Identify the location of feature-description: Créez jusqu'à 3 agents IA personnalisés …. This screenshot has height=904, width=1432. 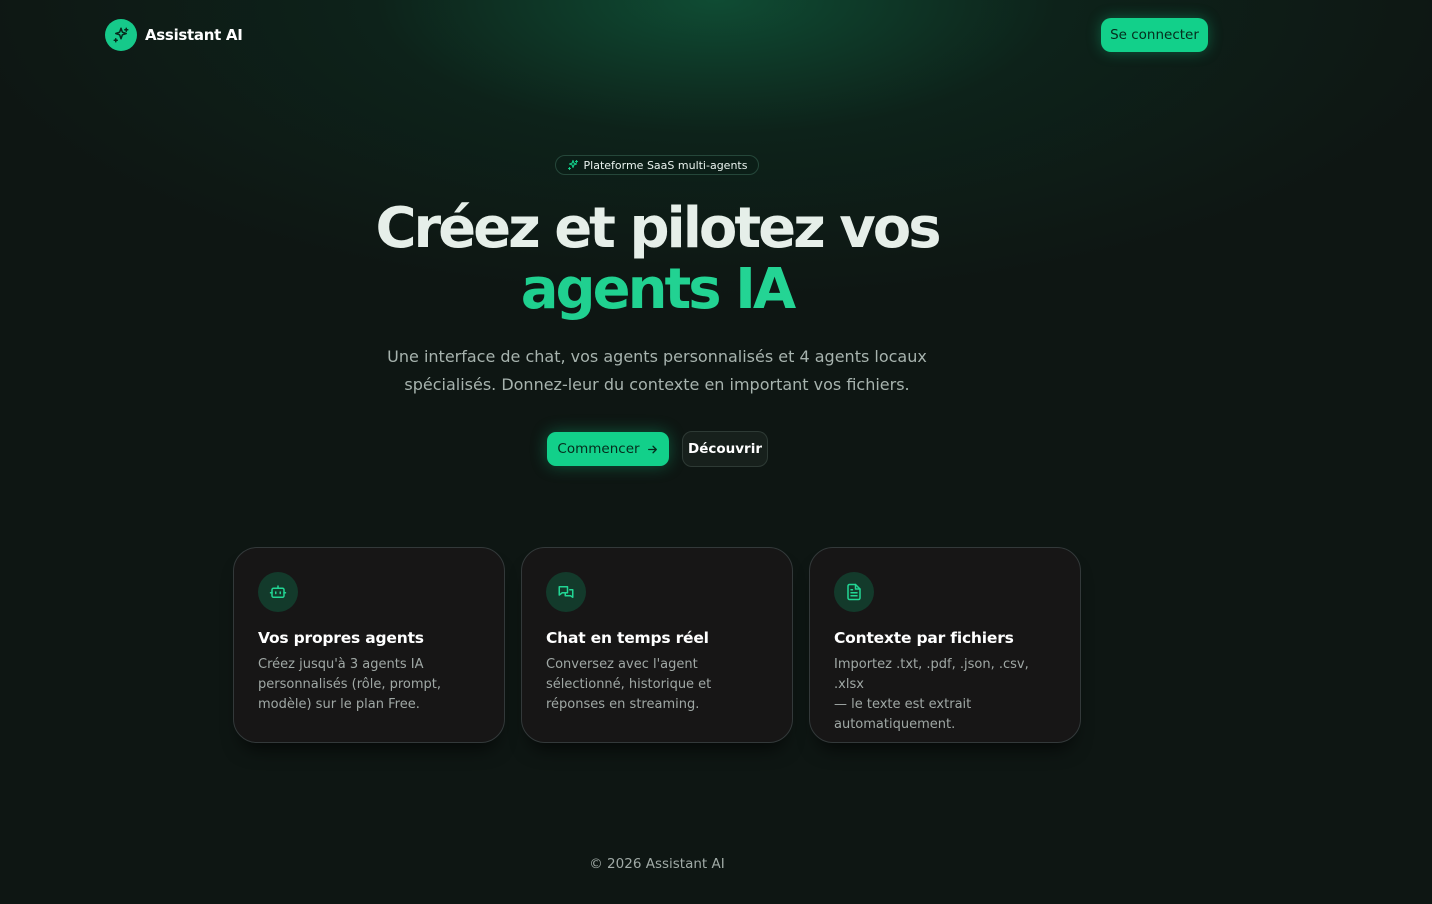
(369, 685).